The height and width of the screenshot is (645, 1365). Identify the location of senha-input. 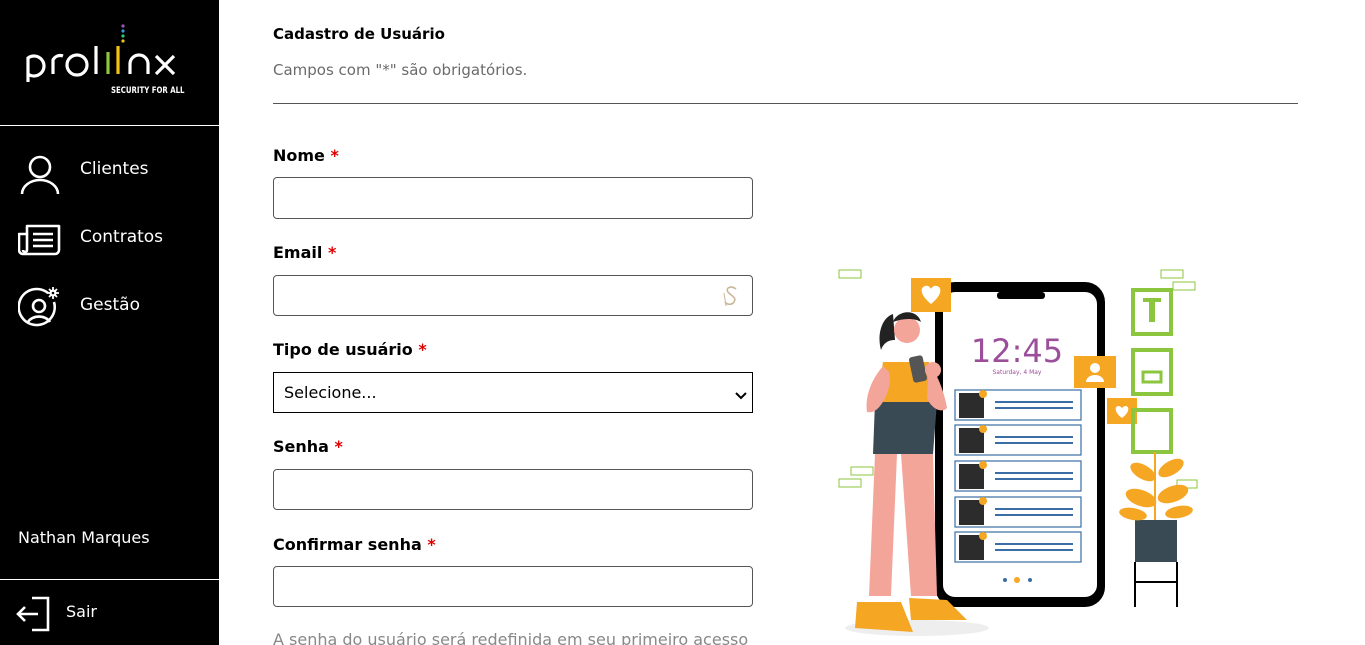
(513, 489).